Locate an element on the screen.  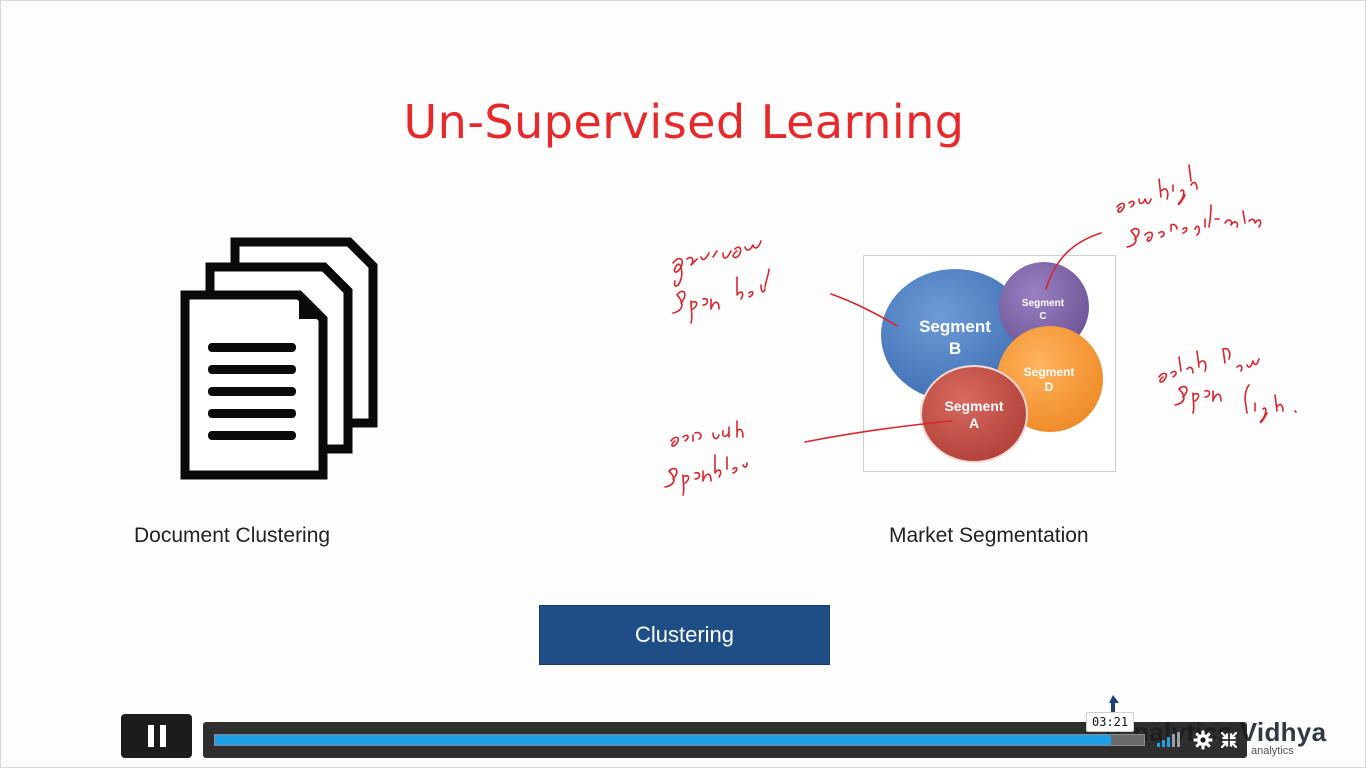
progress-fill is located at coordinates (663, 740).